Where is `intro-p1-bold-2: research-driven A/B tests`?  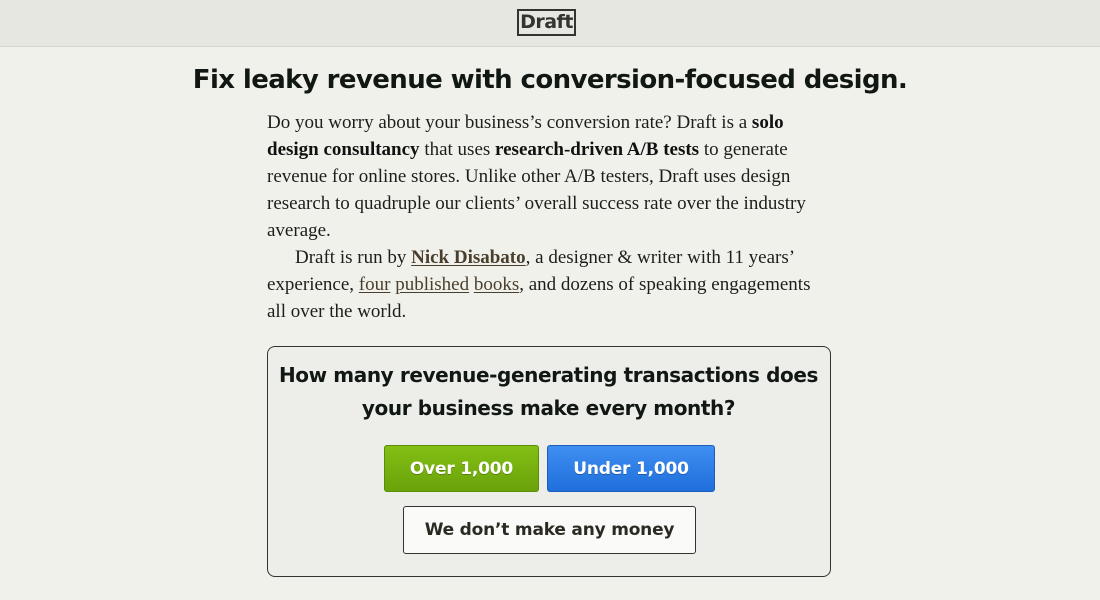 intro-p1-bold-2: research-driven A/B tests is located at coordinates (597, 149).